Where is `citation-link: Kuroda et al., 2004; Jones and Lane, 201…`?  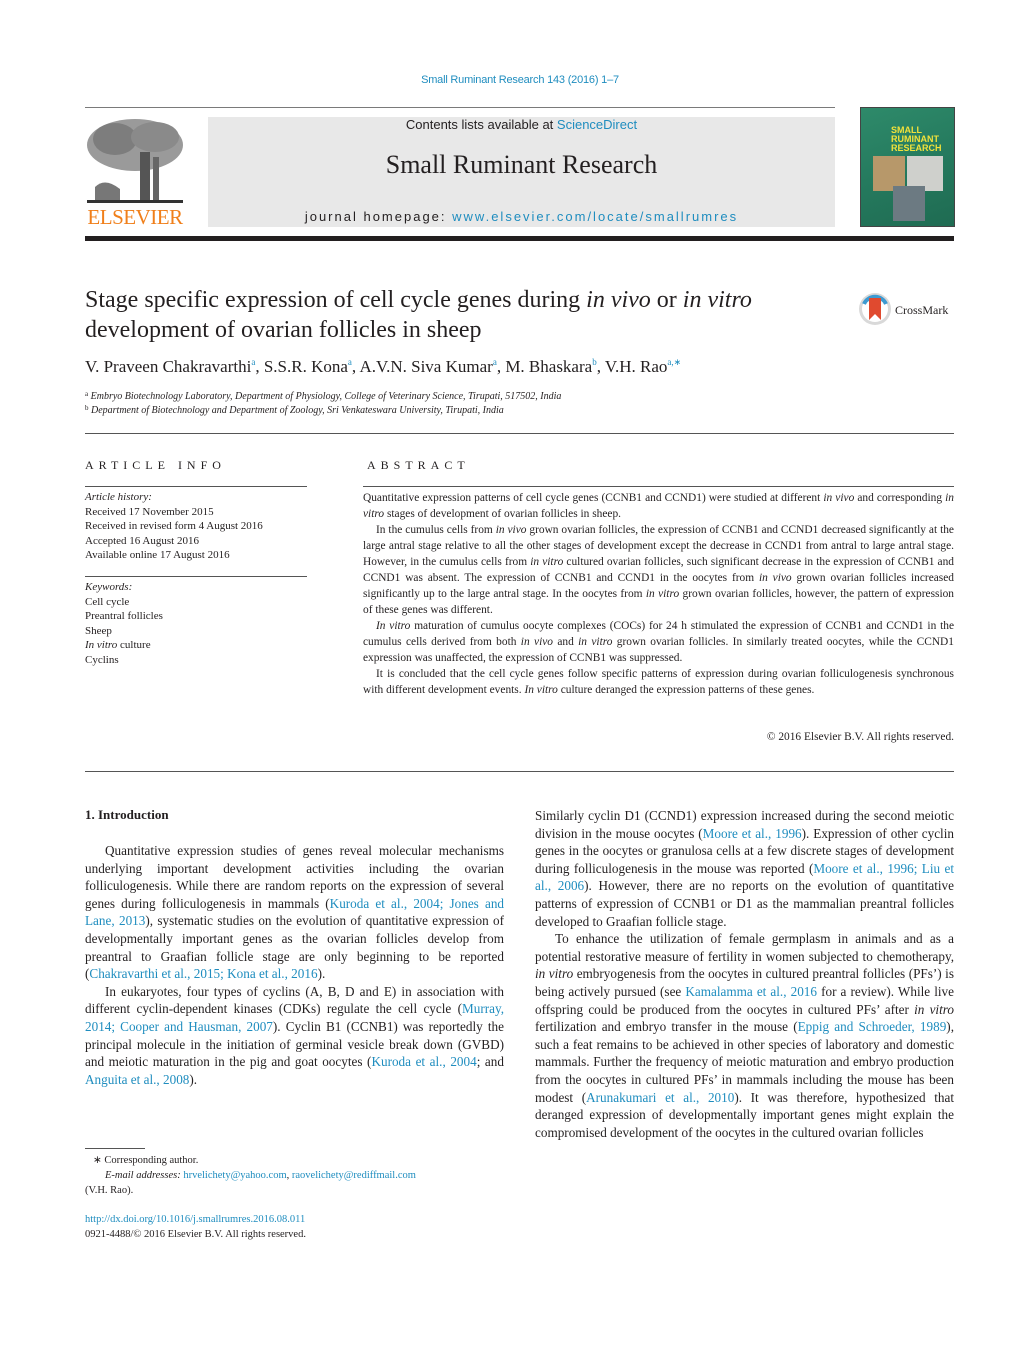 citation-link: Kuroda et al., 2004; Jones and Lane, 201… is located at coordinates (294, 912).